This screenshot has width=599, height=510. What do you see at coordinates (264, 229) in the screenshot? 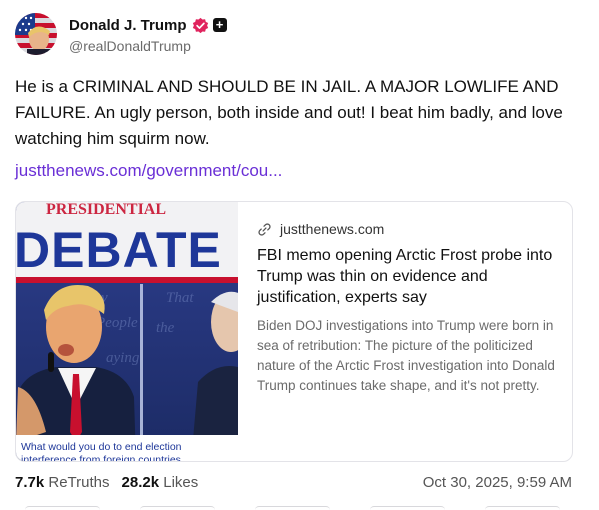
I see `link-icon` at bounding box center [264, 229].